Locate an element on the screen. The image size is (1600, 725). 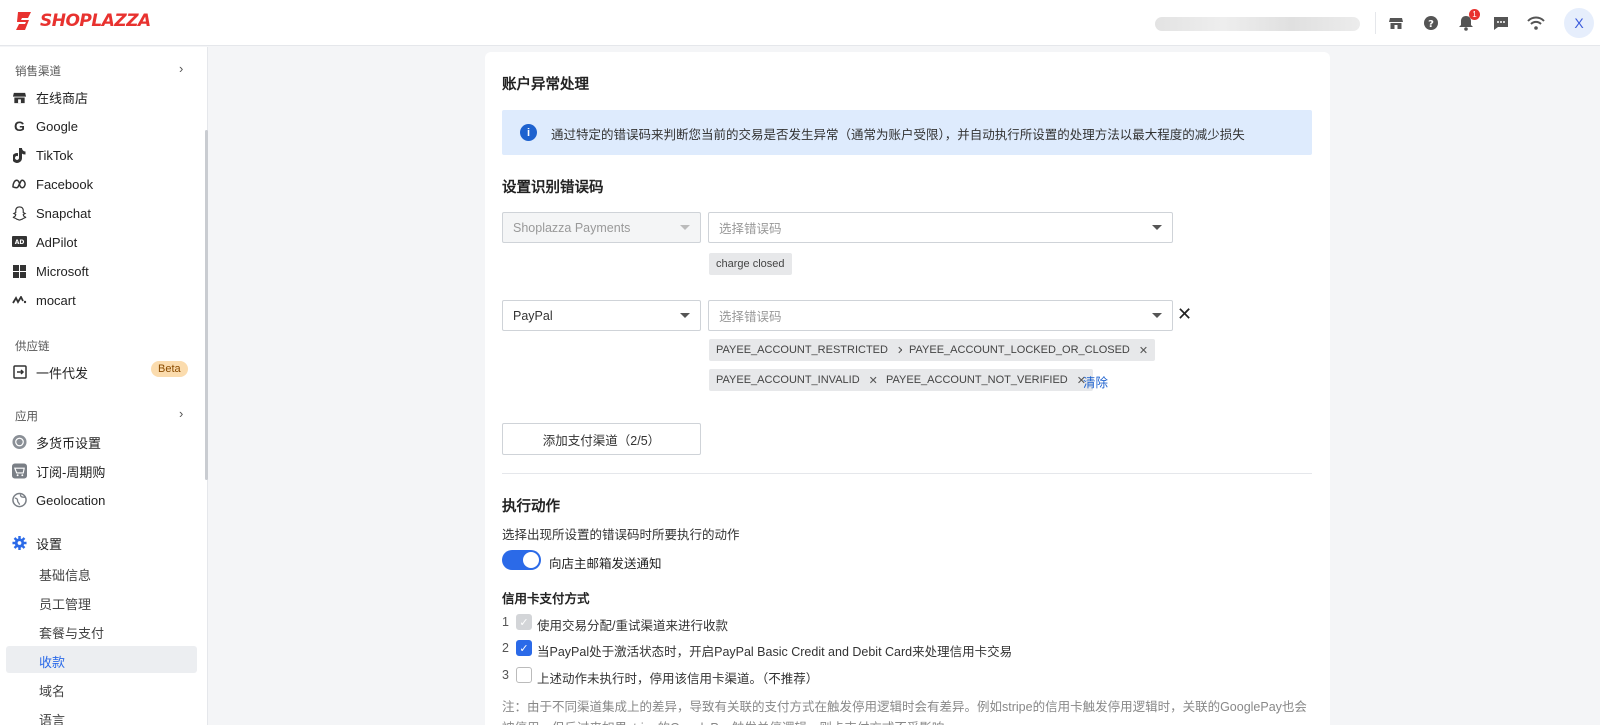
adpilot-icon: AD is located at coordinates (19, 242).